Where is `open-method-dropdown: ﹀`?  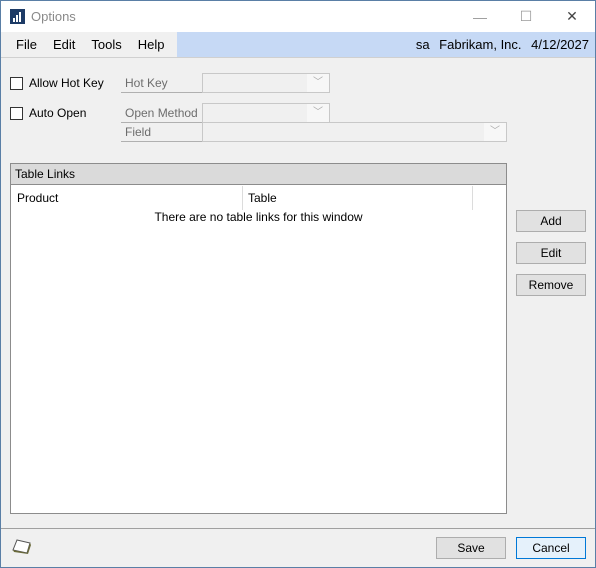 open-method-dropdown: ﹀ is located at coordinates (266, 113).